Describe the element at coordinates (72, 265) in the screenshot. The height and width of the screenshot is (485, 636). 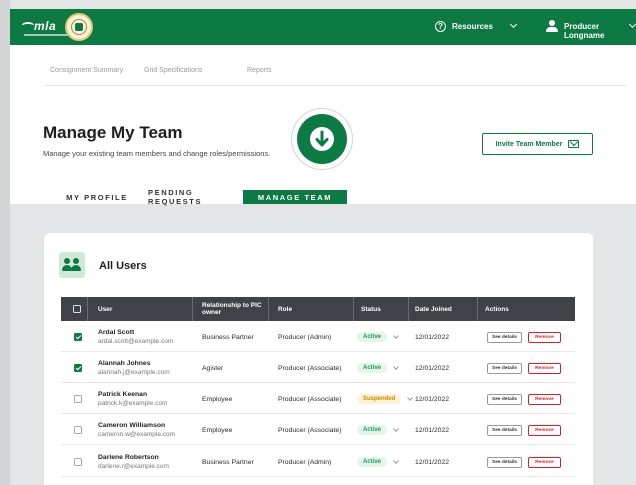
I see `users-icon` at that location.